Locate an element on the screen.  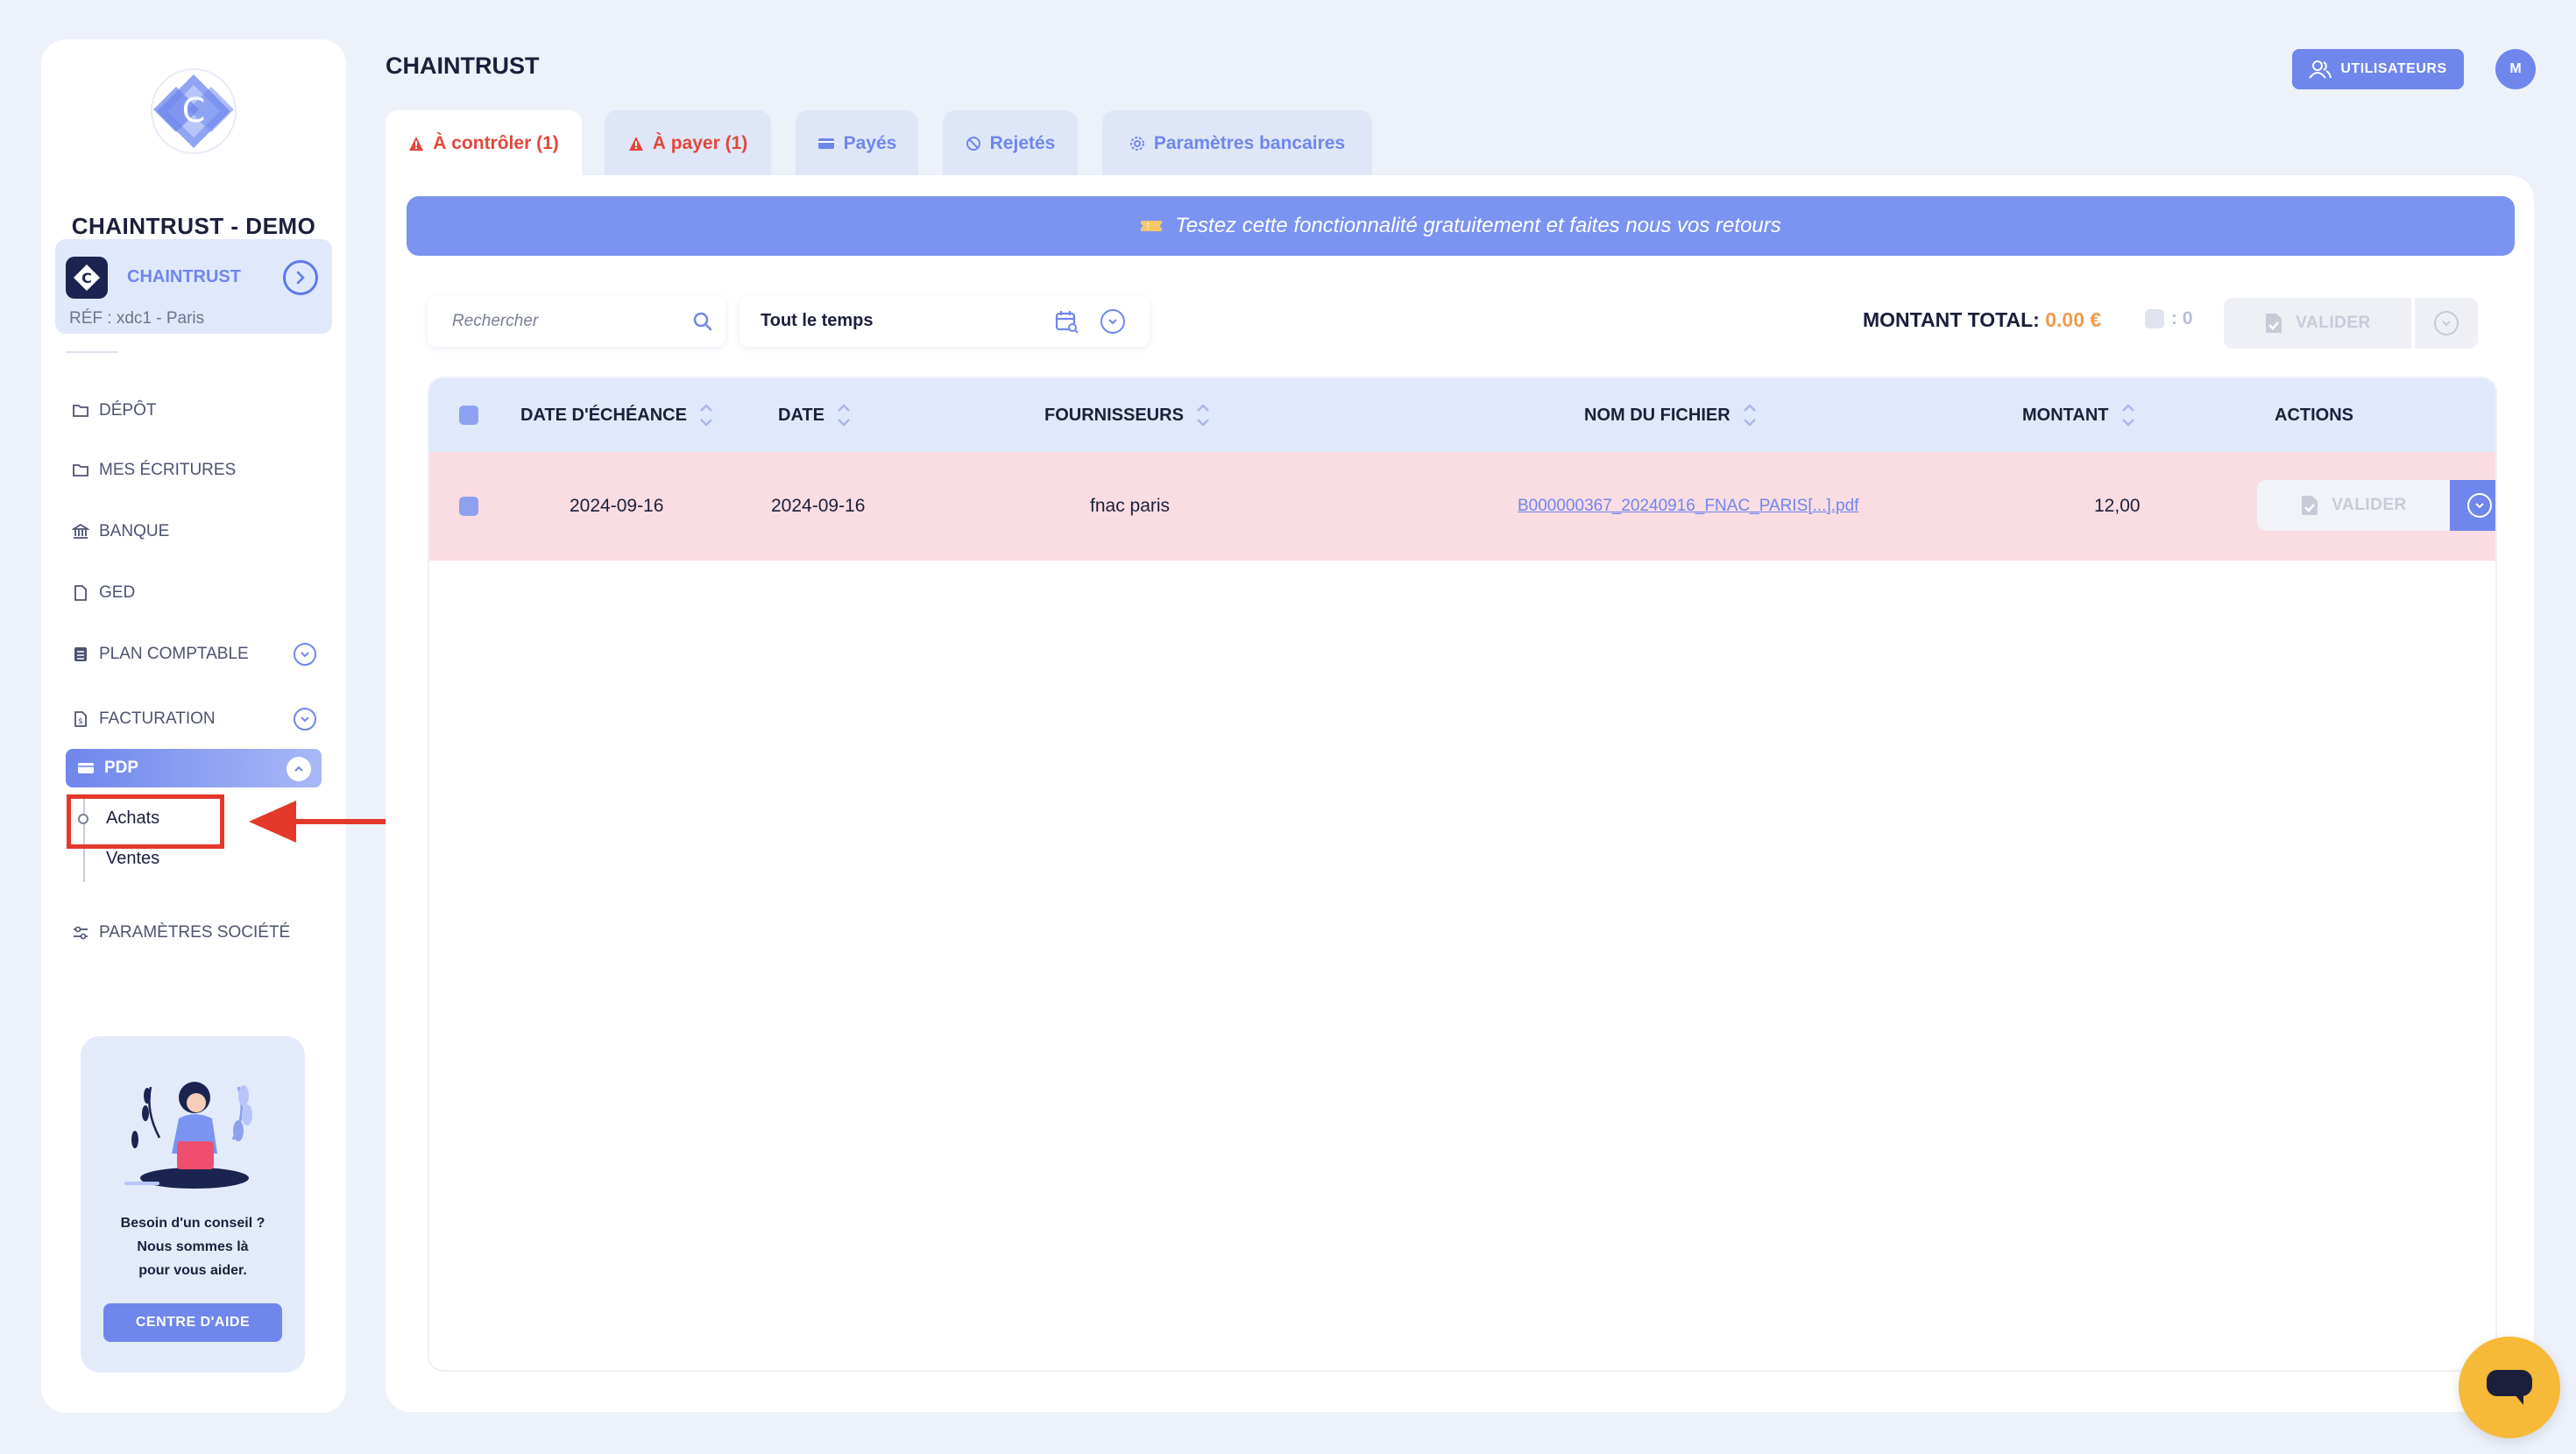
bulk-validate-button: VALIDER is located at coordinates (2317, 323).